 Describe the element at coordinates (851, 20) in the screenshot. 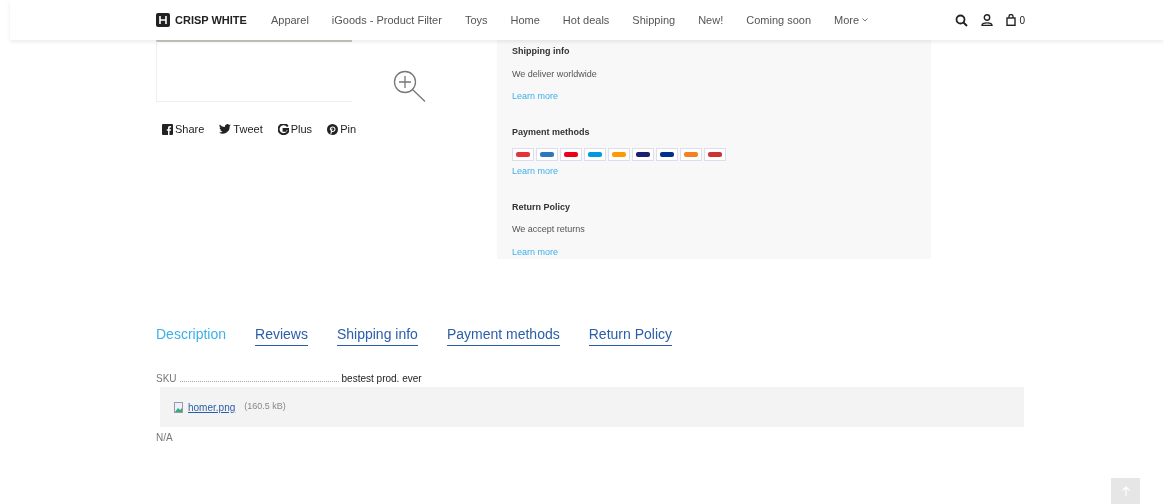

I see `nav-link: More` at that location.